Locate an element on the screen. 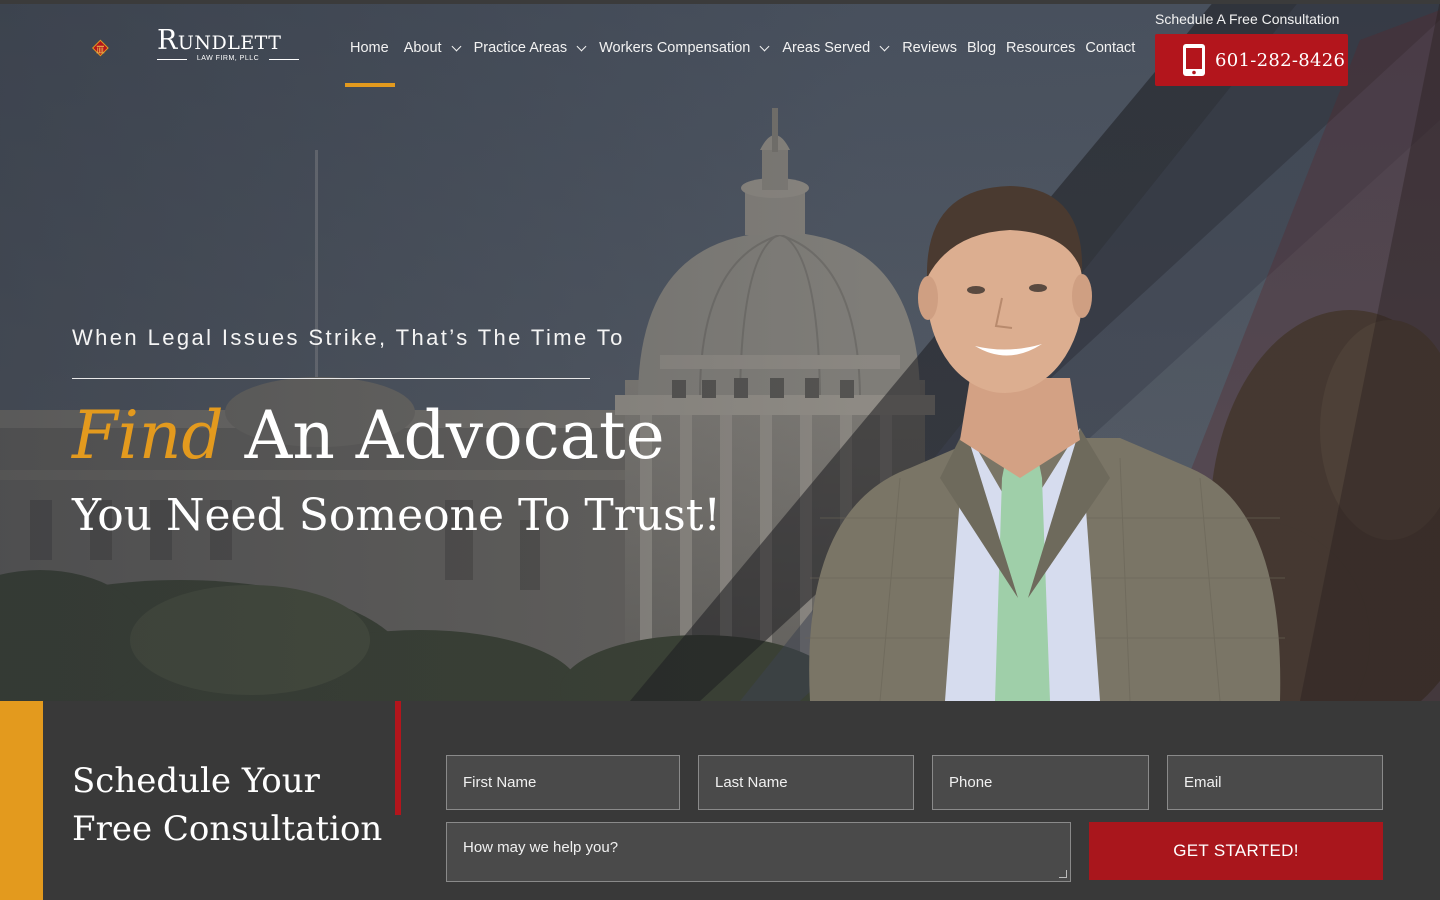  first-name-field: First Name is located at coordinates (563, 782).